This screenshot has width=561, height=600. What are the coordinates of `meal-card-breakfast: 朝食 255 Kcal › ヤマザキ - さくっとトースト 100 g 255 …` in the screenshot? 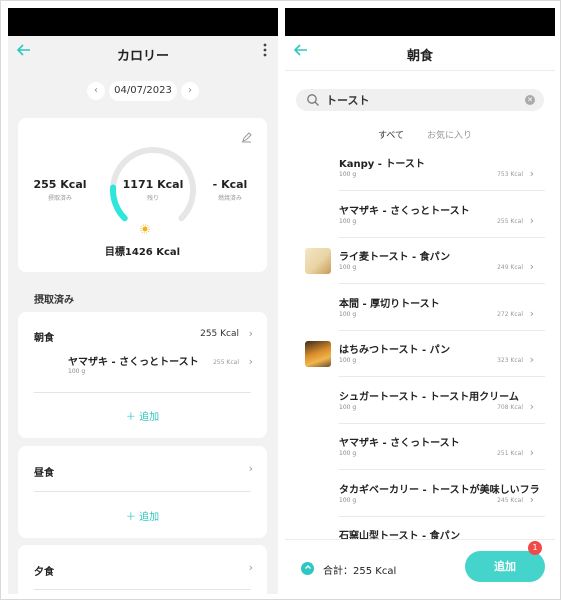 It's located at (142, 375).